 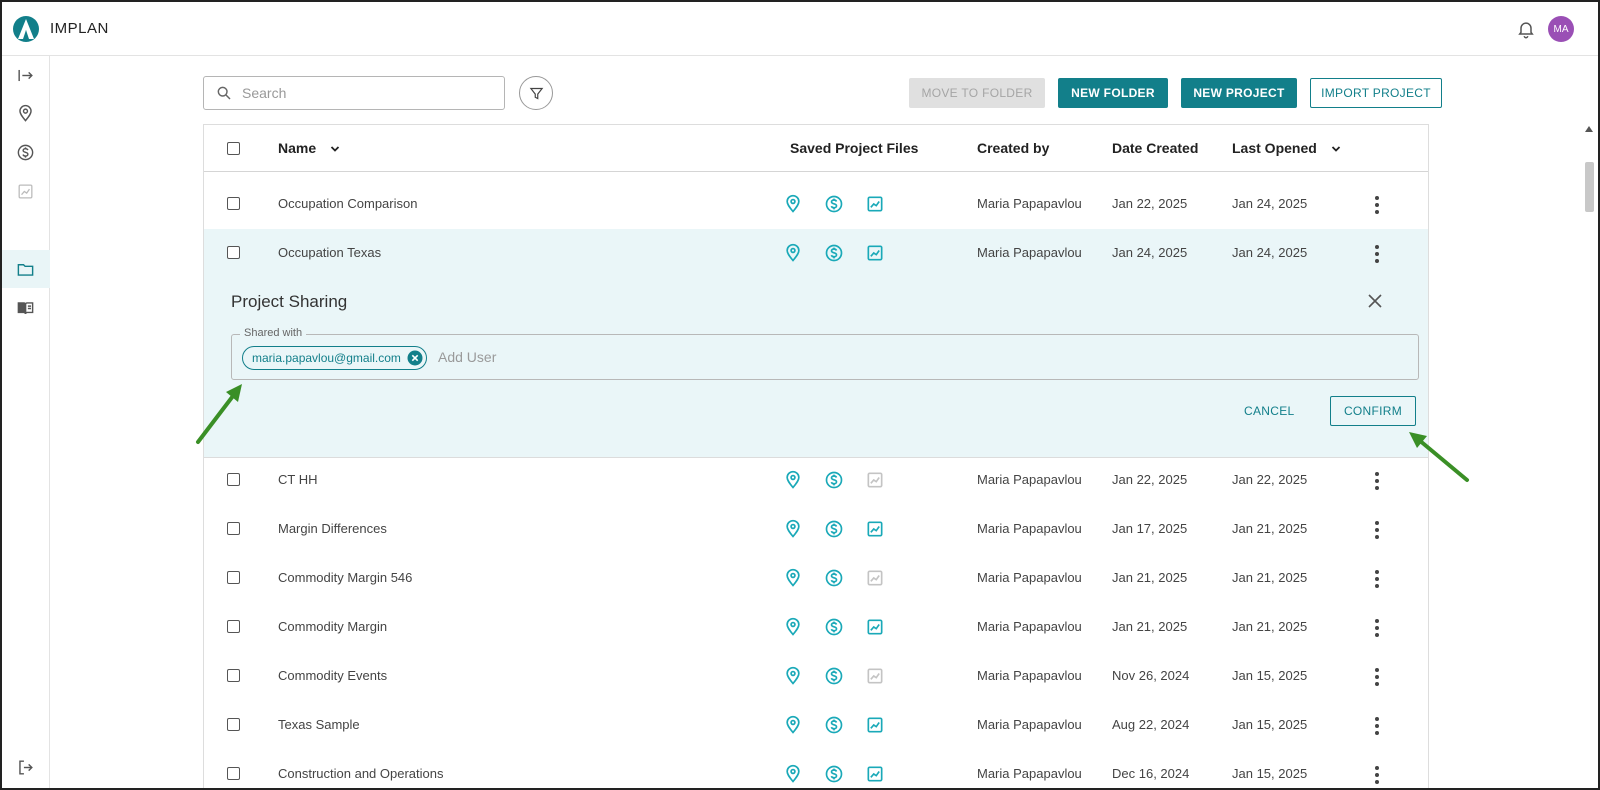 What do you see at coordinates (360, 773) in the screenshot?
I see `project-name: Construction and Operations` at bounding box center [360, 773].